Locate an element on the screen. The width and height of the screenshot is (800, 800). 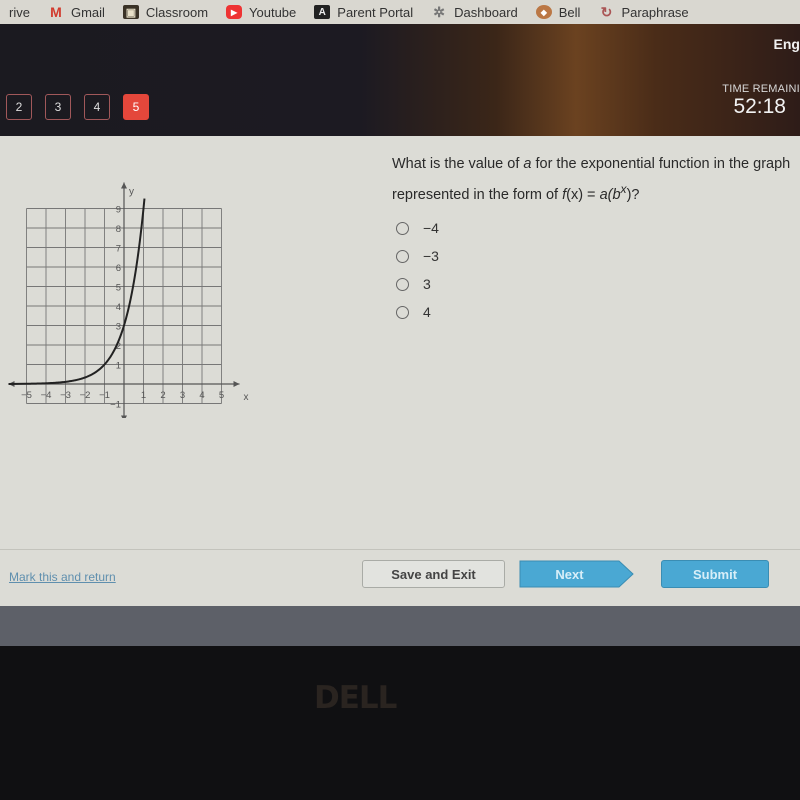
formula-part: = is located at coordinates (591, 194).